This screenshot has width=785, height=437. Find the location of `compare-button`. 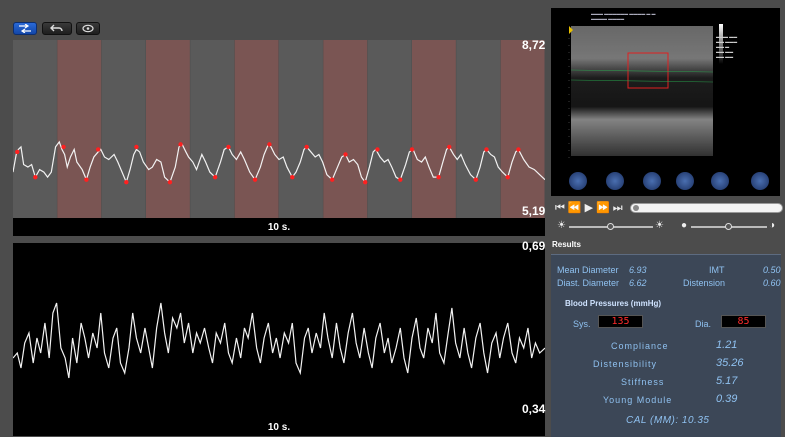

compare-button is located at coordinates (25, 28).